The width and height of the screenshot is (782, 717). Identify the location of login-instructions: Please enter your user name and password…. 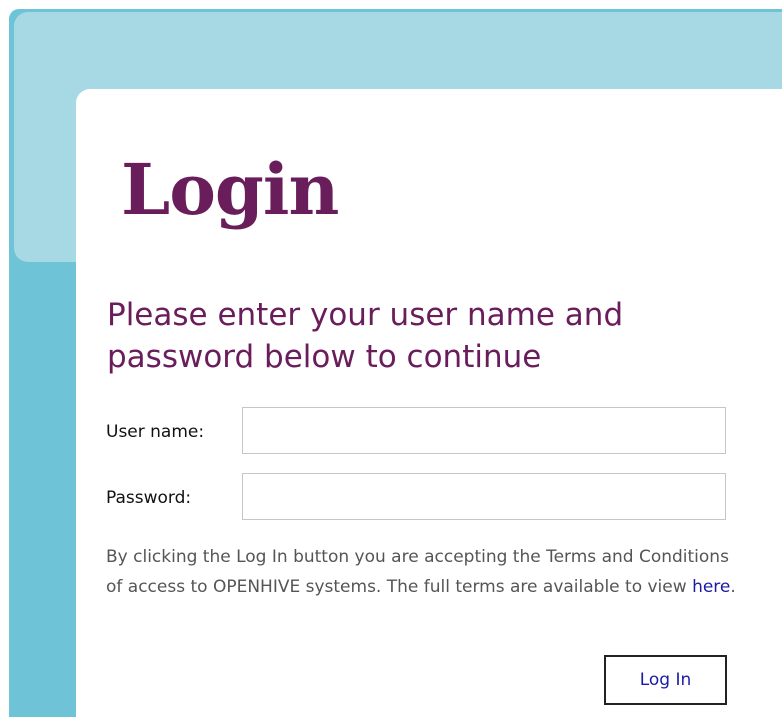
(365, 336).